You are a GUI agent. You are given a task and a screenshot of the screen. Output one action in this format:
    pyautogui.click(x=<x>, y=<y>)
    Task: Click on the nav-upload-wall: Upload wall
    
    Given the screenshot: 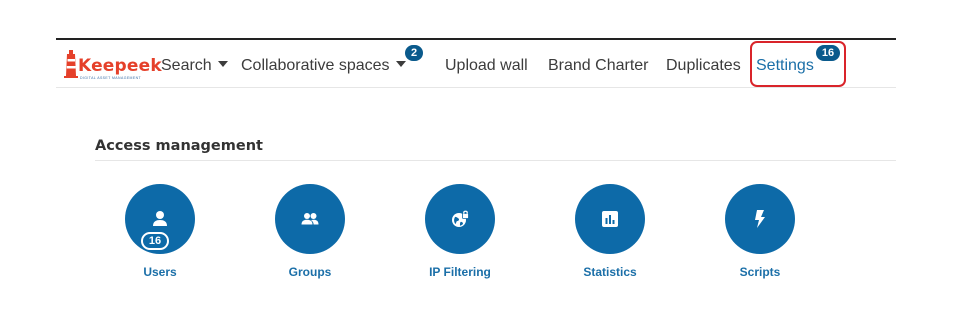 What is the action you would take?
    pyautogui.click(x=486, y=66)
    